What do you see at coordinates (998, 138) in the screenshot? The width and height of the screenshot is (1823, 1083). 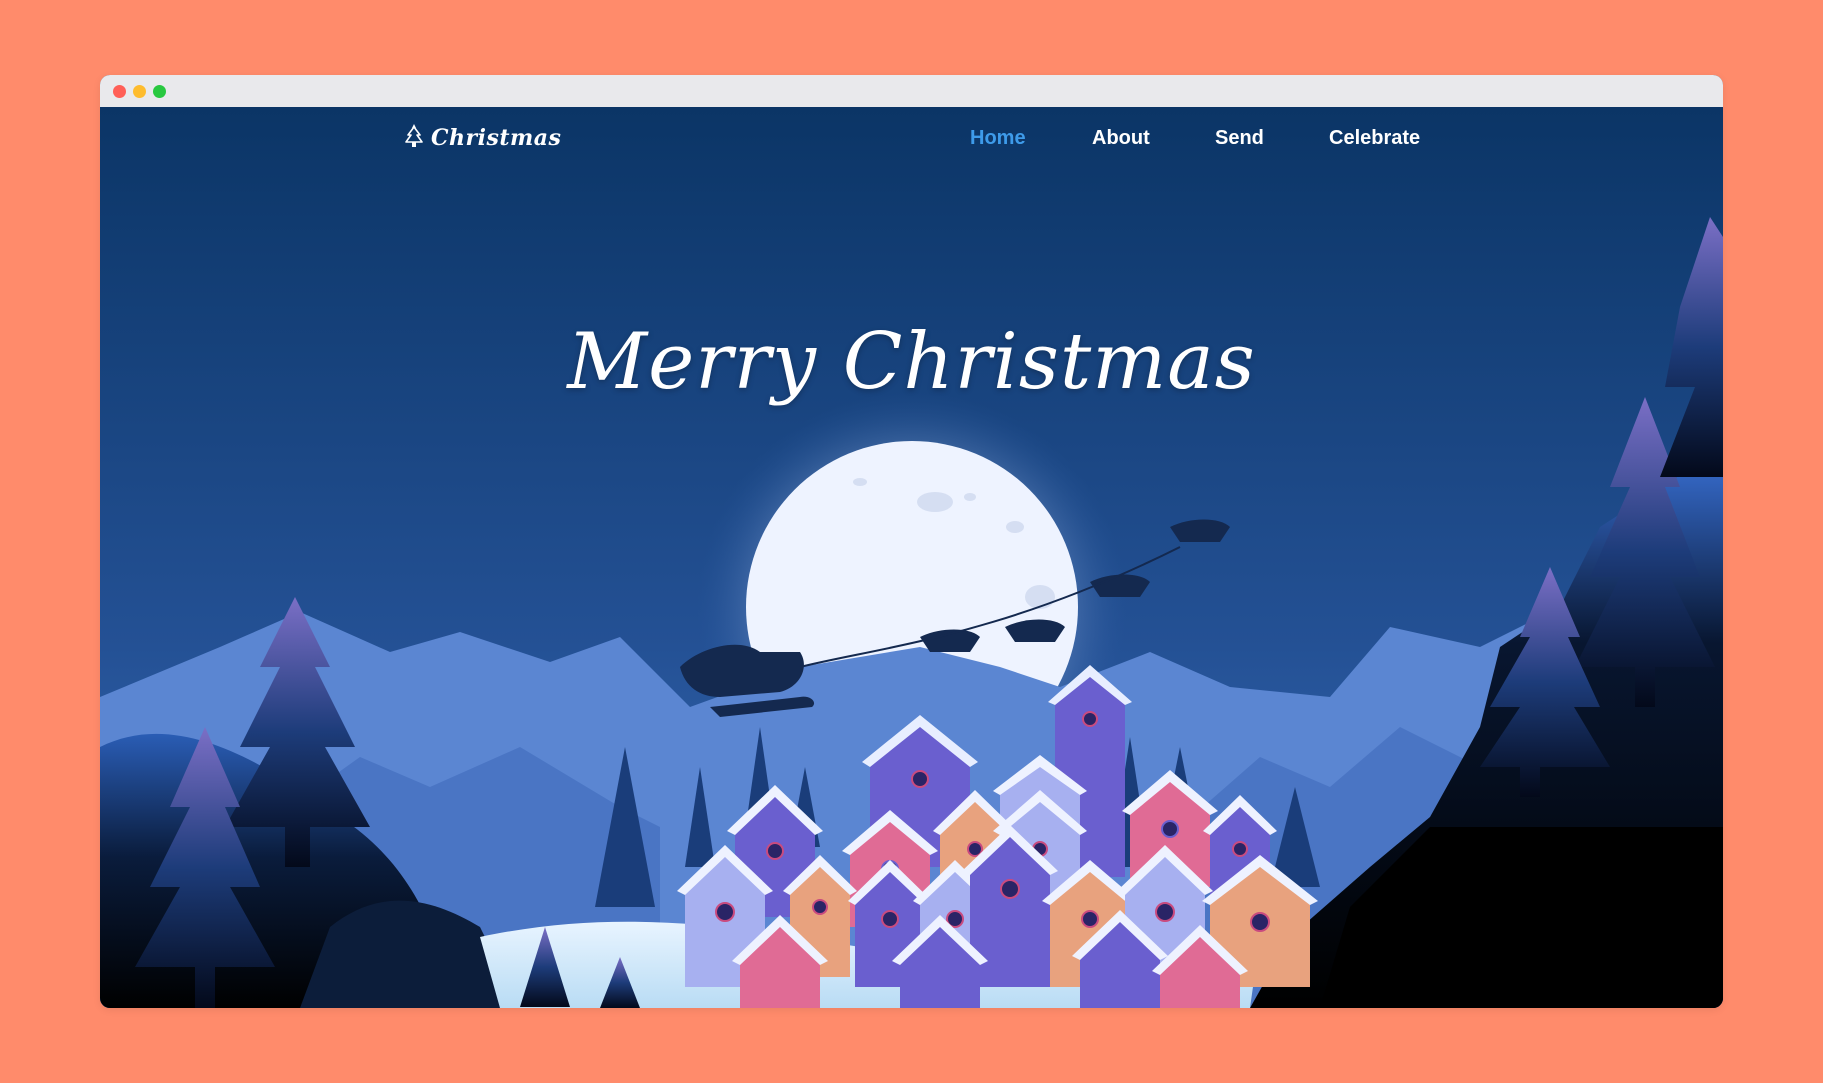 I see `nav-link-home: Home` at bounding box center [998, 138].